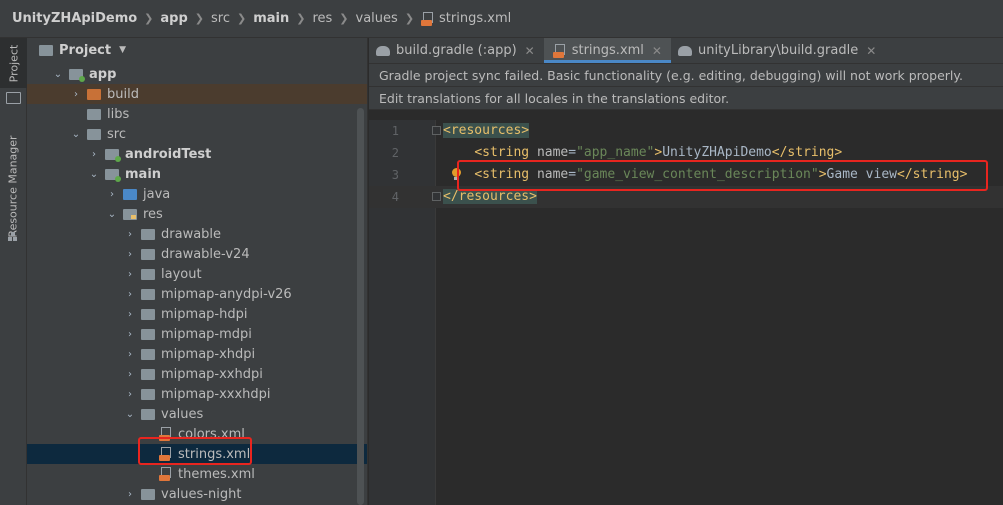 Image resolution: width=1003 pixels, height=505 pixels. I want to click on tree-item-mipmap-xhdpi: › mipmap-xhdpi, so click(197, 354).